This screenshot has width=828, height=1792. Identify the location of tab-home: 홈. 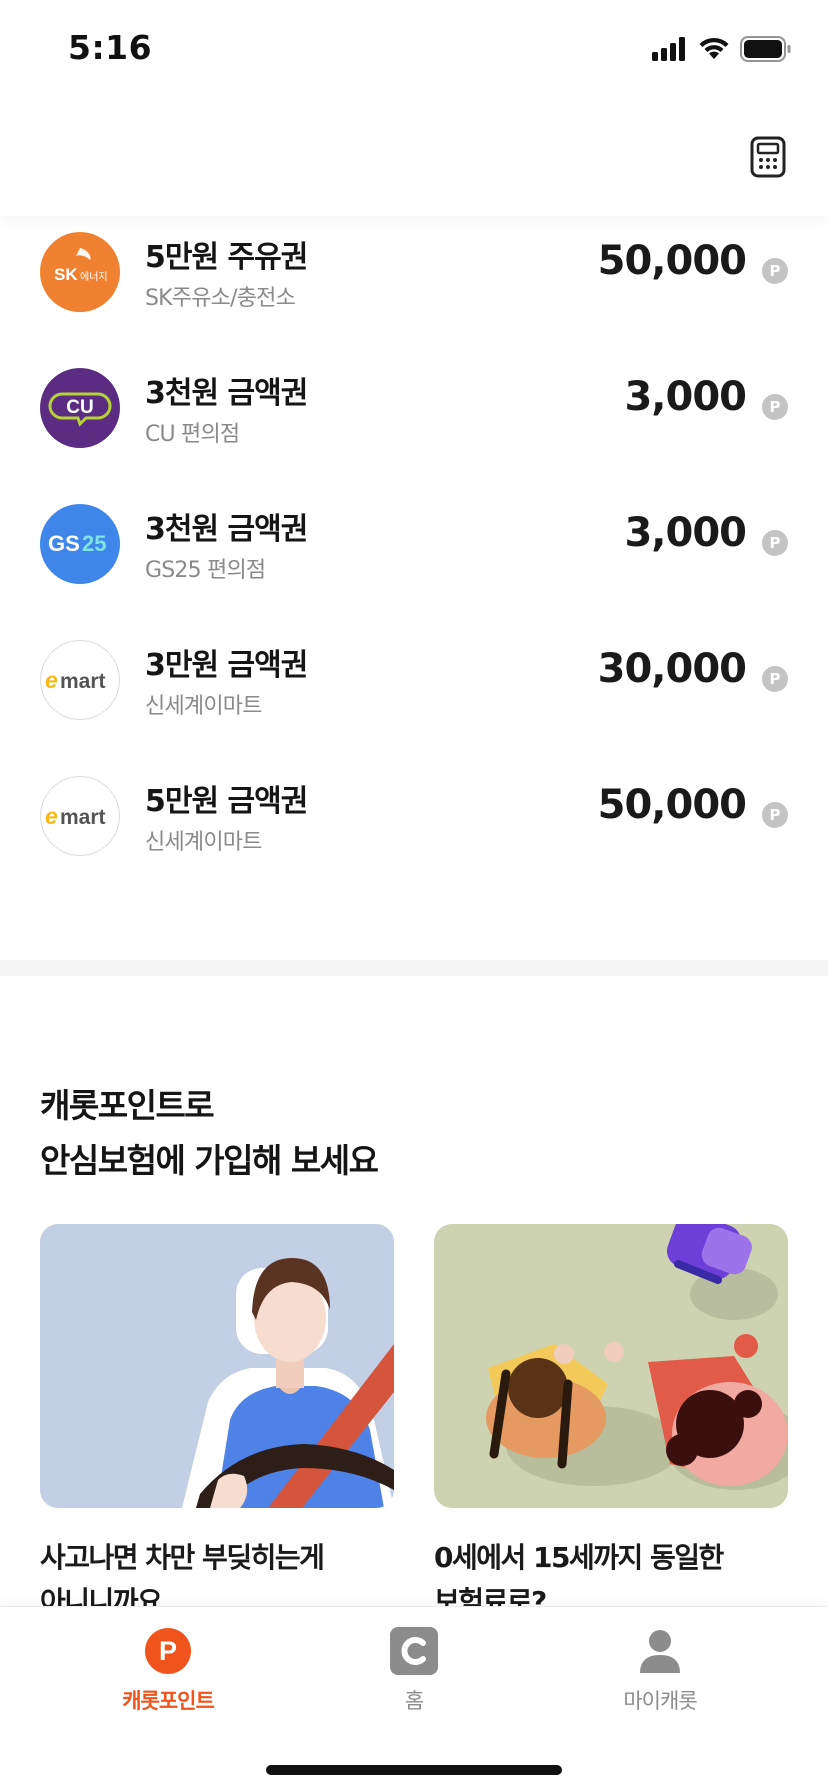
(414, 1671).